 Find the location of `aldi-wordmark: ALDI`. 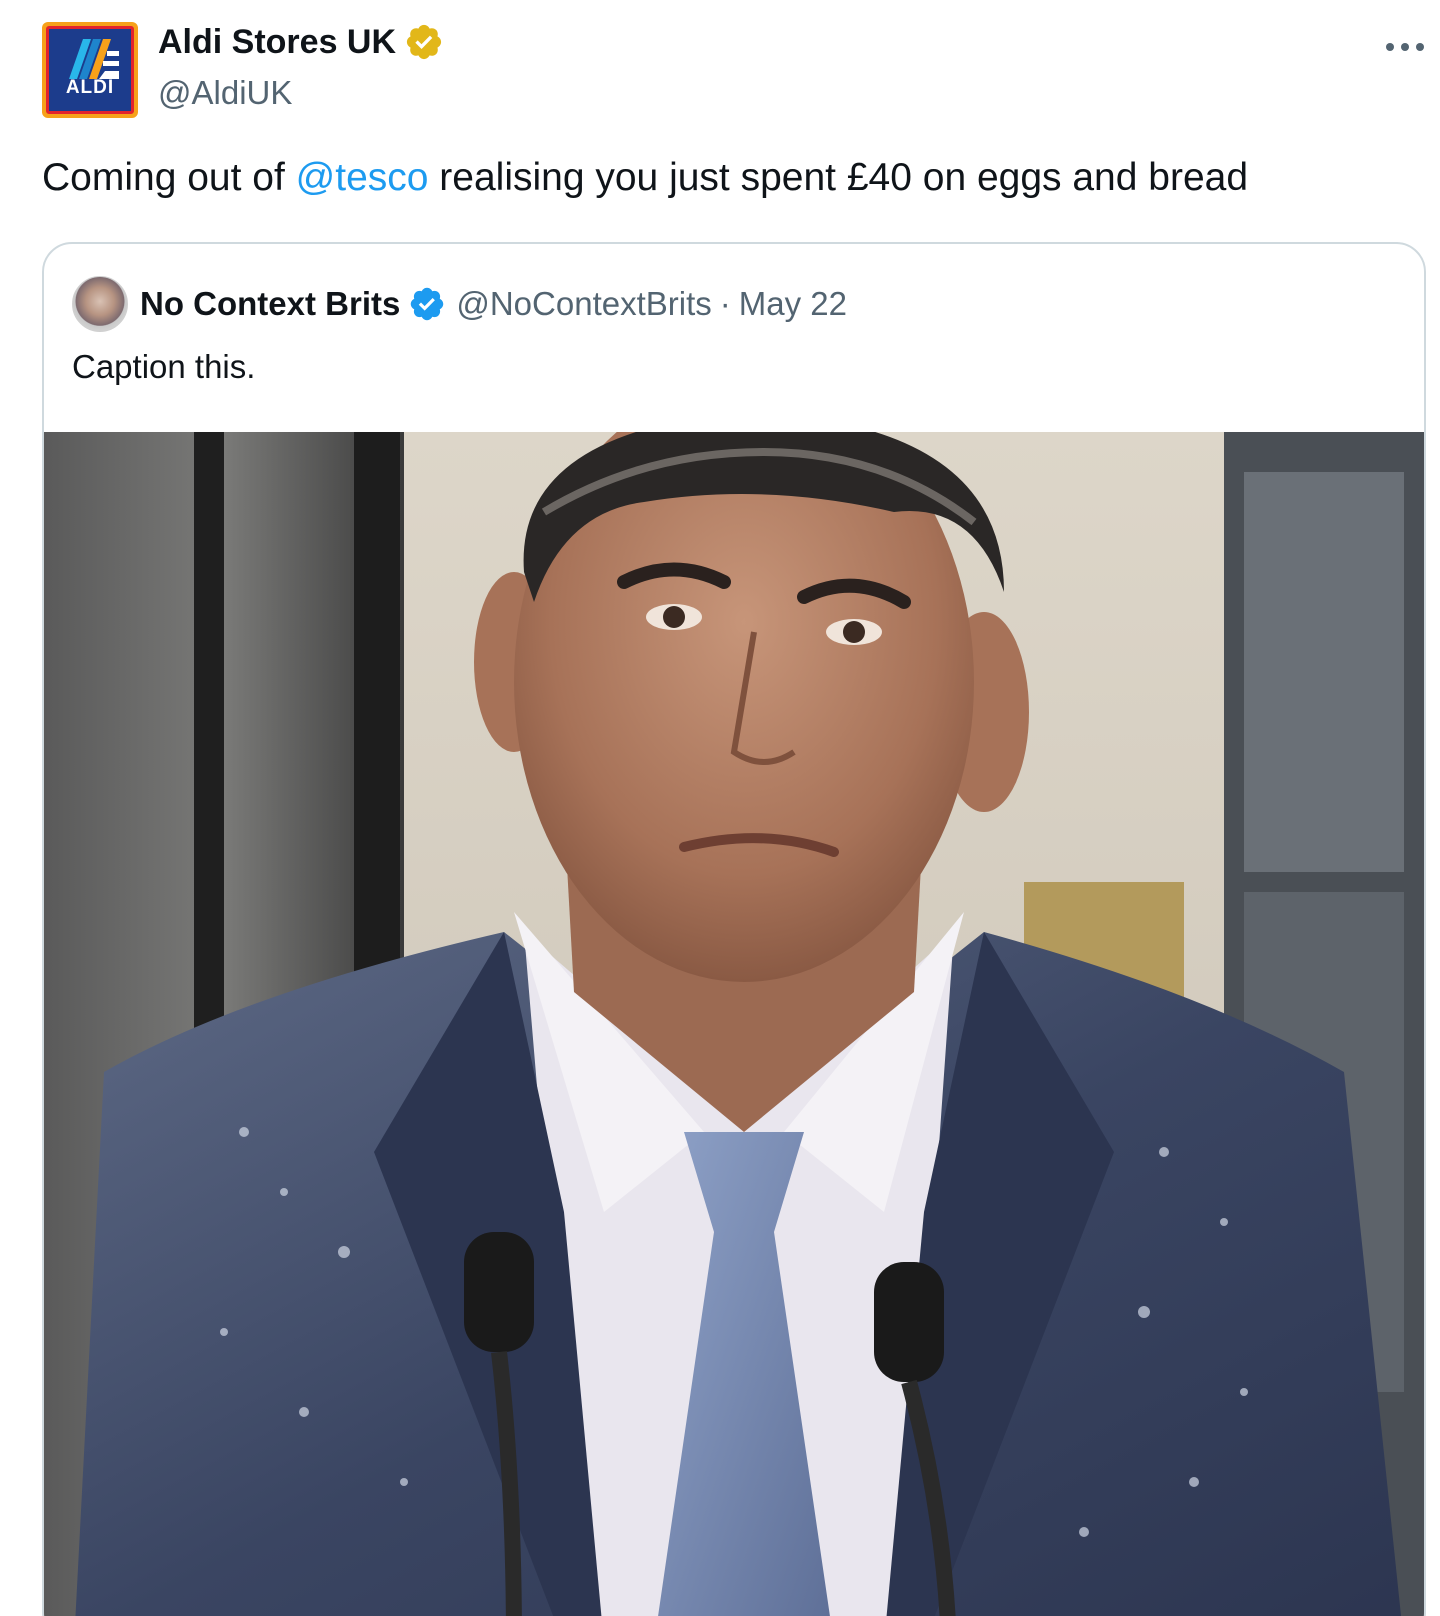

aldi-wordmark: ALDI is located at coordinates (90, 87).